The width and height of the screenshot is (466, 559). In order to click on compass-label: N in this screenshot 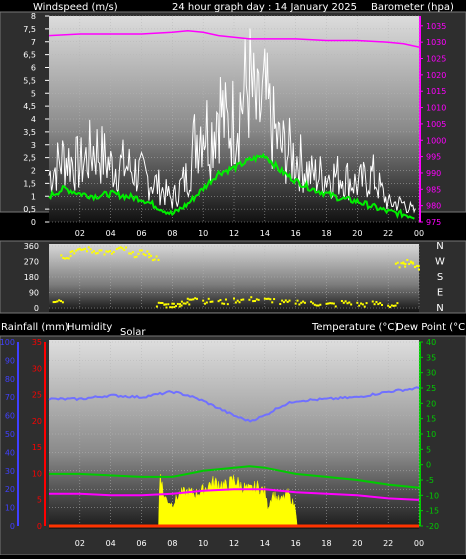, I will do `click(439, 308)`.